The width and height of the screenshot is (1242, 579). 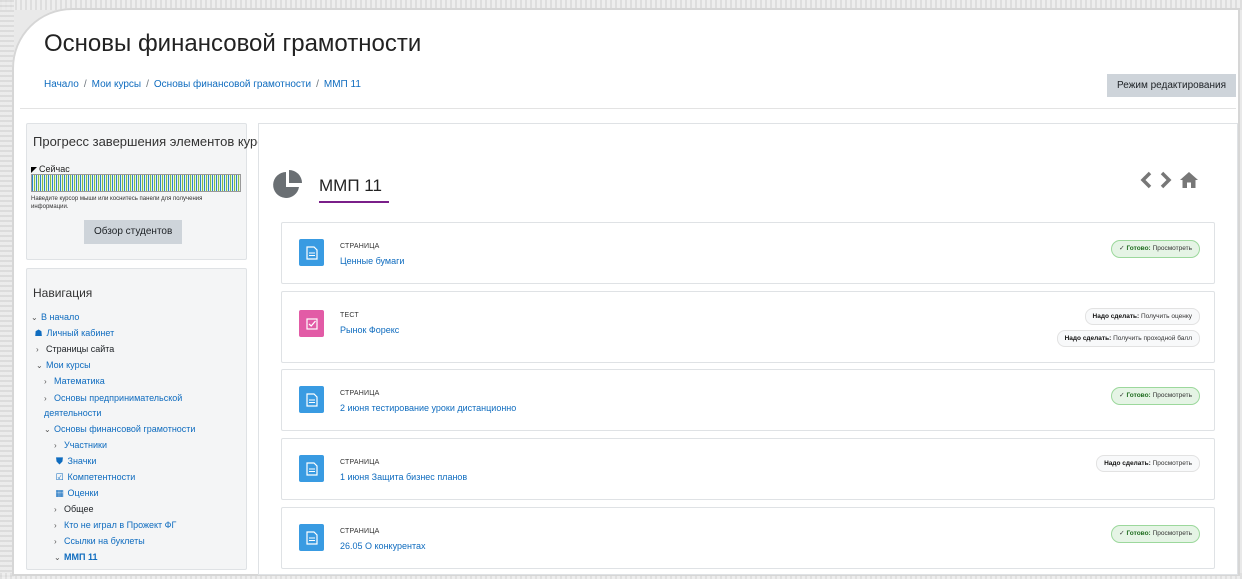 I want to click on nav-item-financial-literacy: ⌄ Основы финансовой грамотности, so click(x=136, y=429).